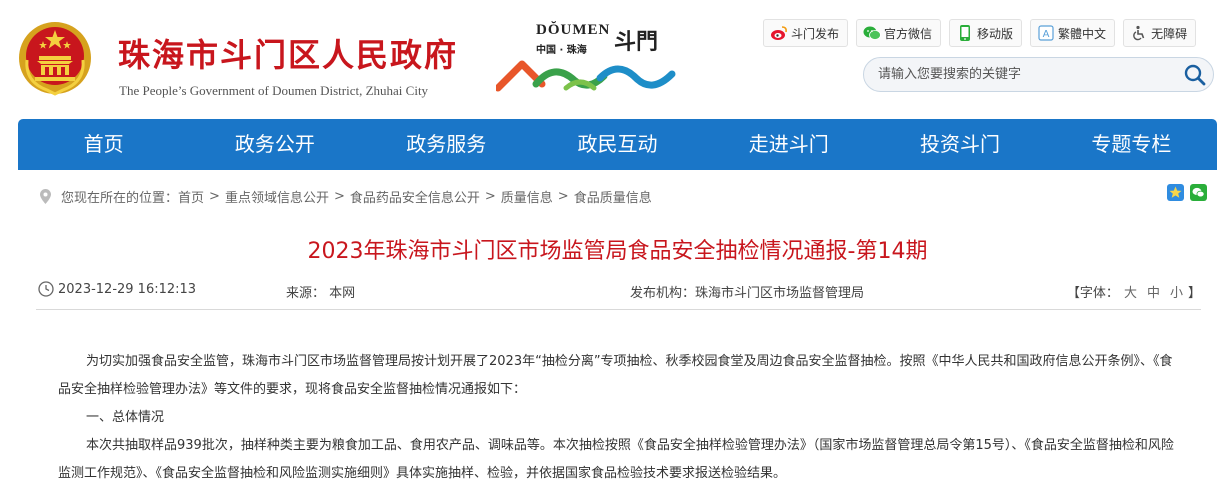 This screenshot has height=496, width=1229. Describe the element at coordinates (446, 144) in the screenshot. I see `nav-item-gov-services: 政务服务` at that location.